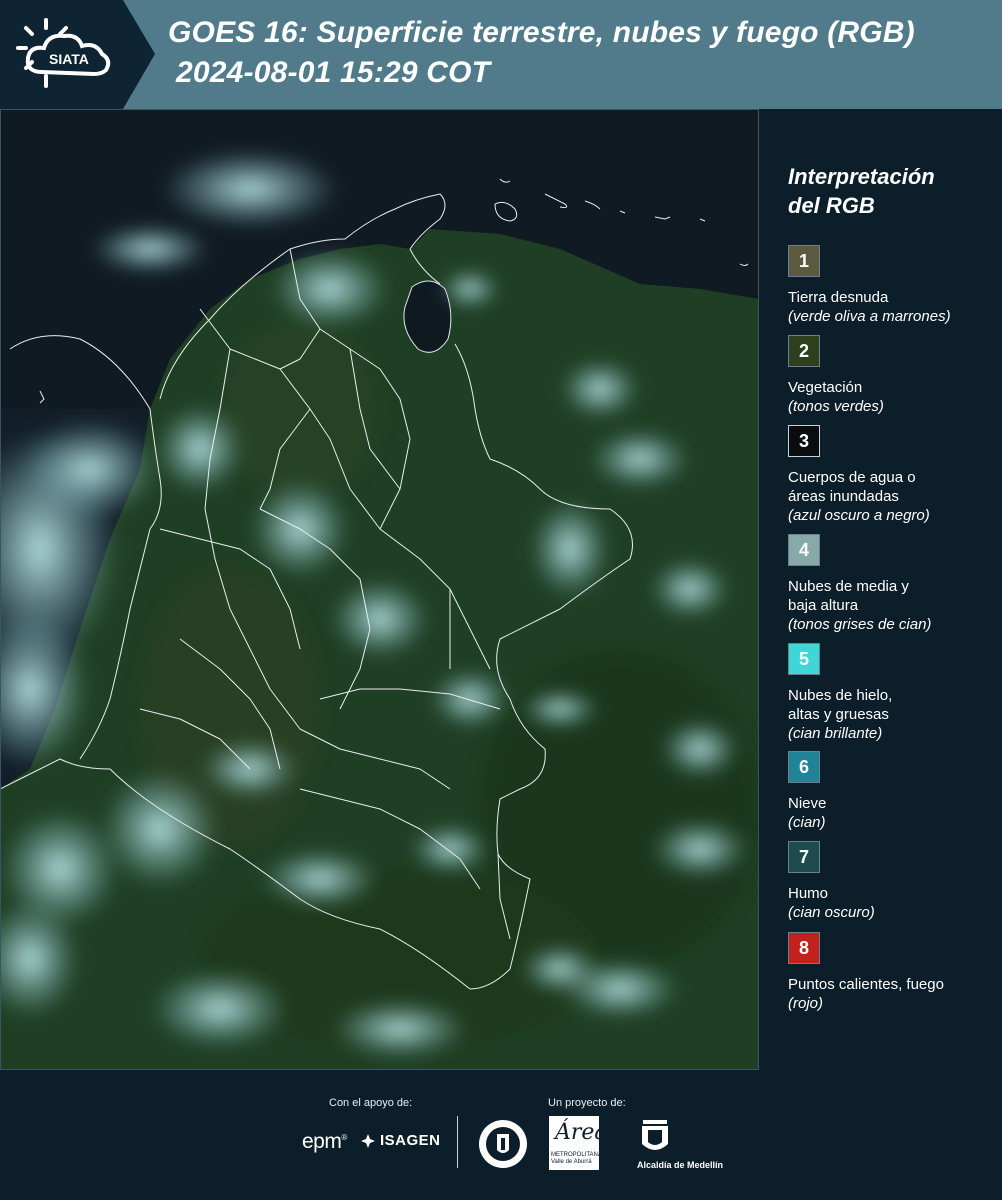 Image resolution: width=1002 pixels, height=1200 pixels. I want to click on legend-swatch-5: 5, so click(804, 659).